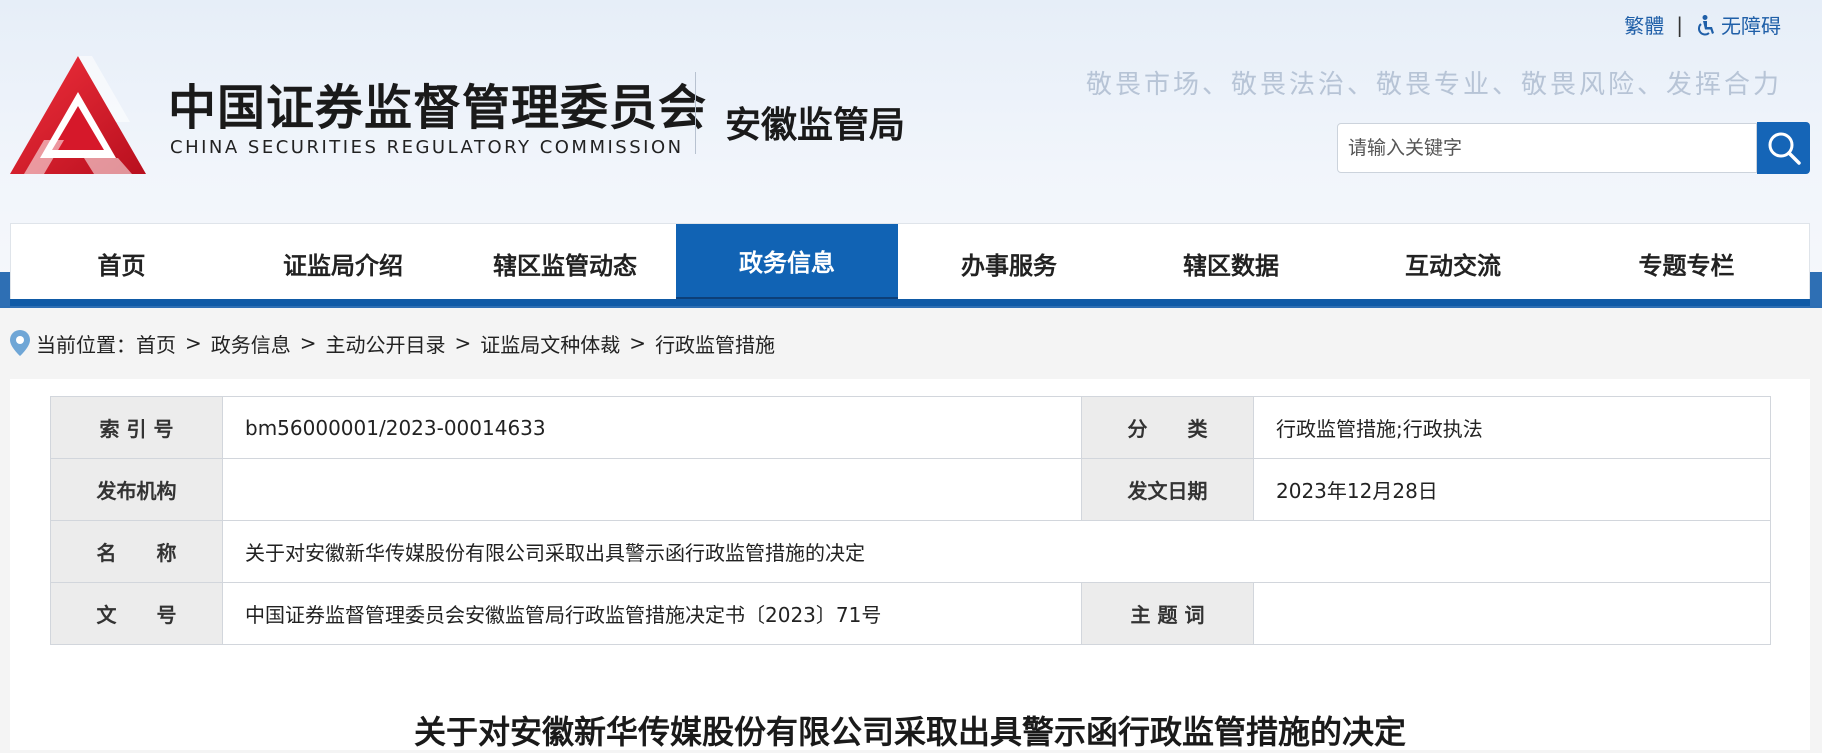 The width and height of the screenshot is (1822, 753). I want to click on publisher-value, so click(652, 489).